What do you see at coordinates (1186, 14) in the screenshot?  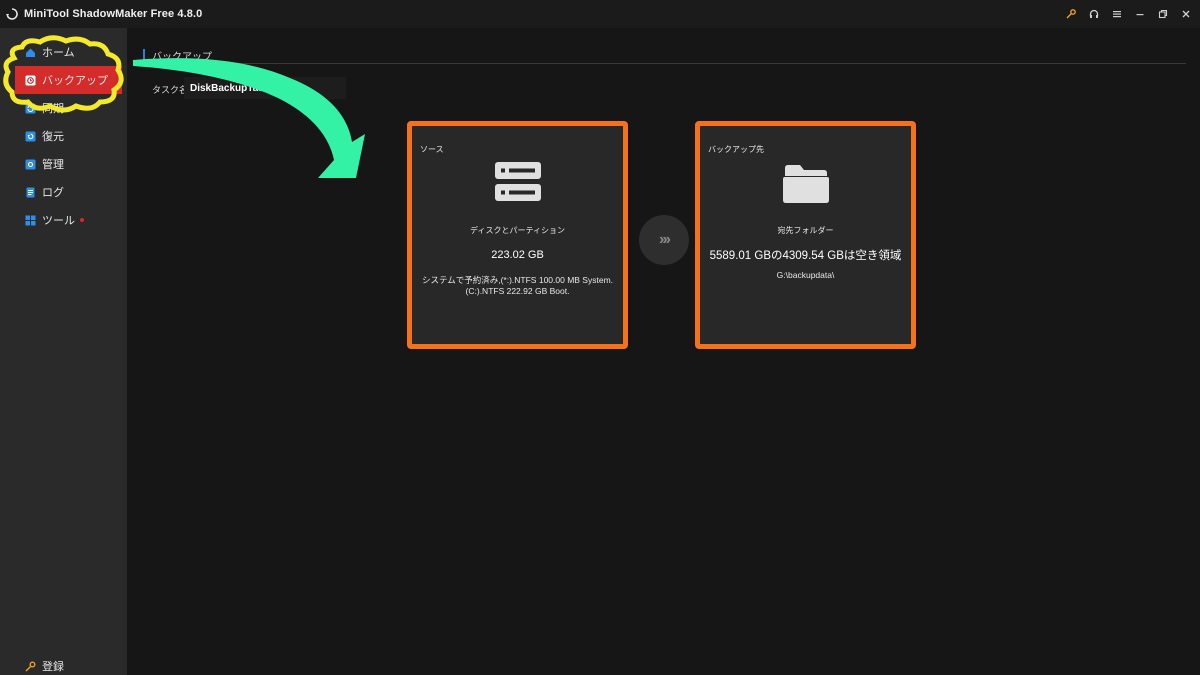 I see `close-icon` at bounding box center [1186, 14].